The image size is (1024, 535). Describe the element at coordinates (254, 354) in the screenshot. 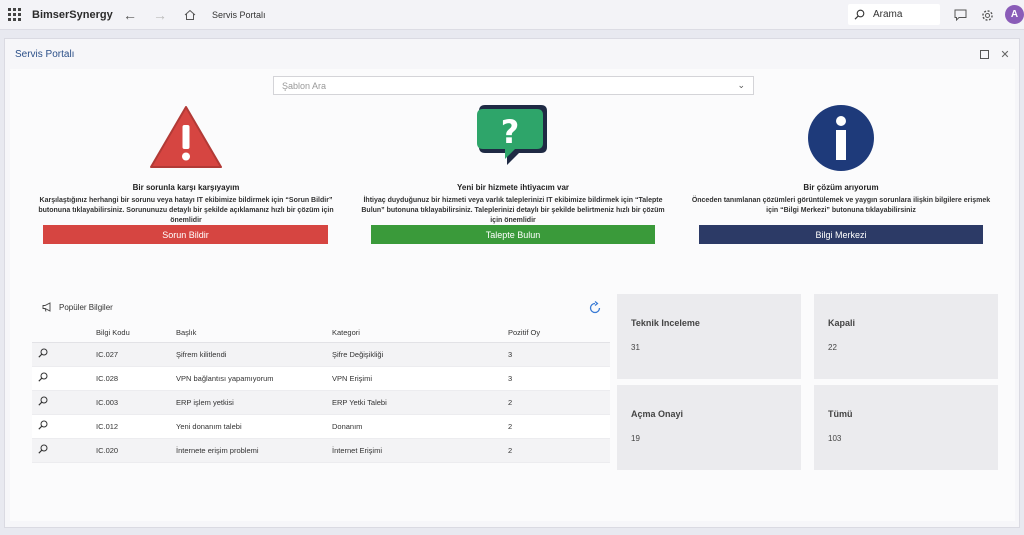

I see `cell-title: Şifrem kilitlendi` at that location.